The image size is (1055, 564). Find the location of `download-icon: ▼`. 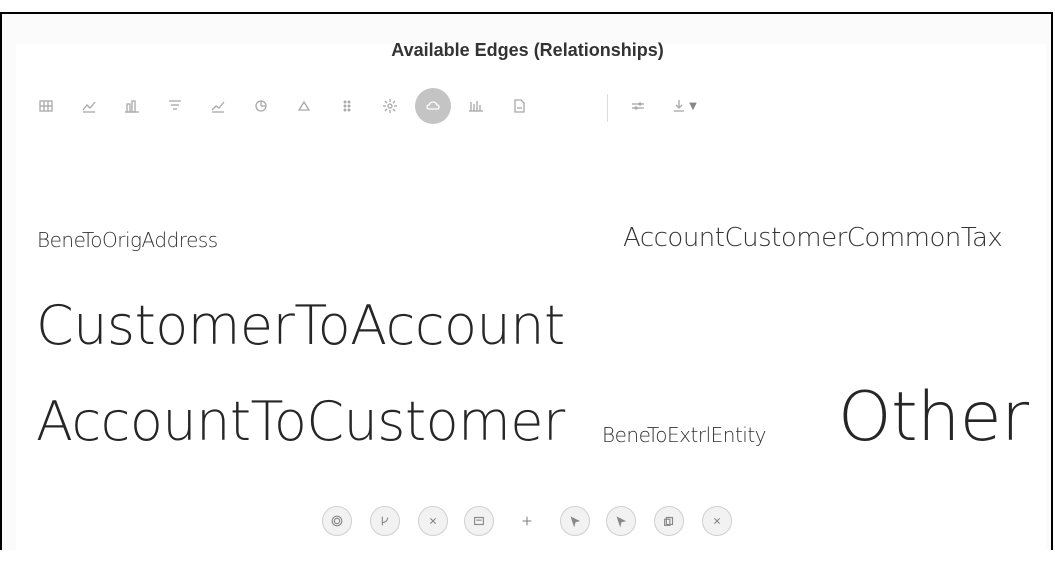

download-icon: ▼ is located at coordinates (684, 106).